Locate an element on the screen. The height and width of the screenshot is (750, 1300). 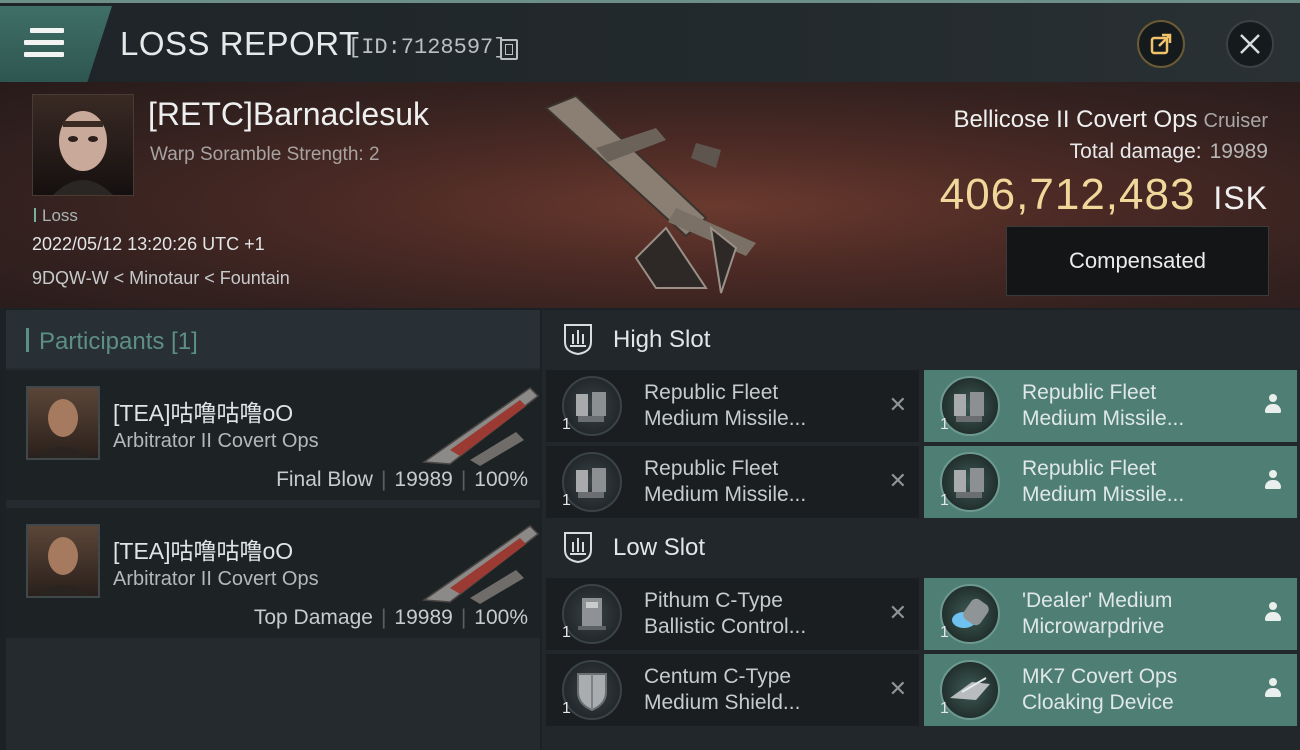
top-bar: LOSS REPORT [ID:7128597] is located at coordinates (650, 41).